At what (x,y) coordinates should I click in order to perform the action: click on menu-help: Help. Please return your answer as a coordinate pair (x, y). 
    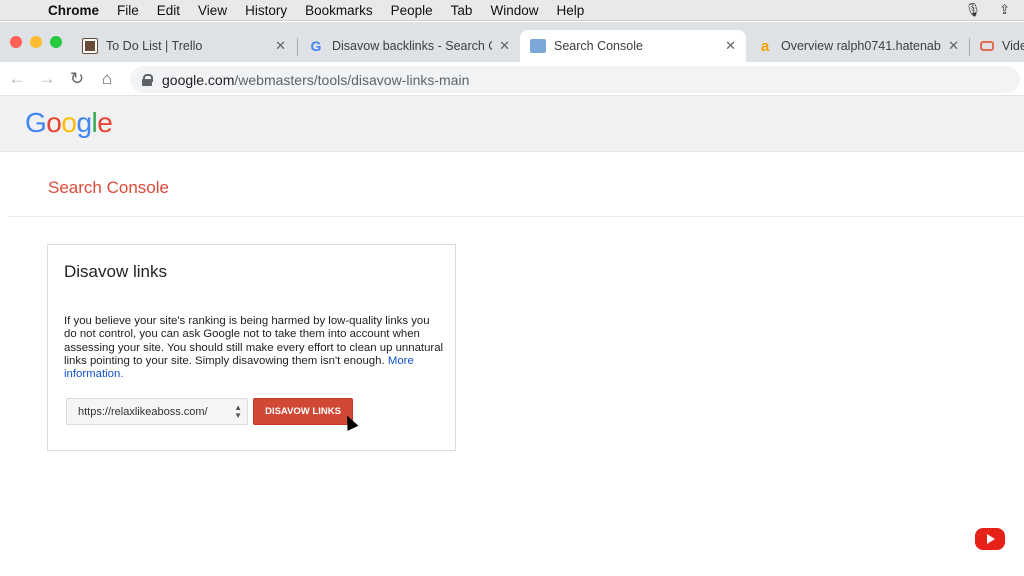
    Looking at the image, I should click on (570, 10).